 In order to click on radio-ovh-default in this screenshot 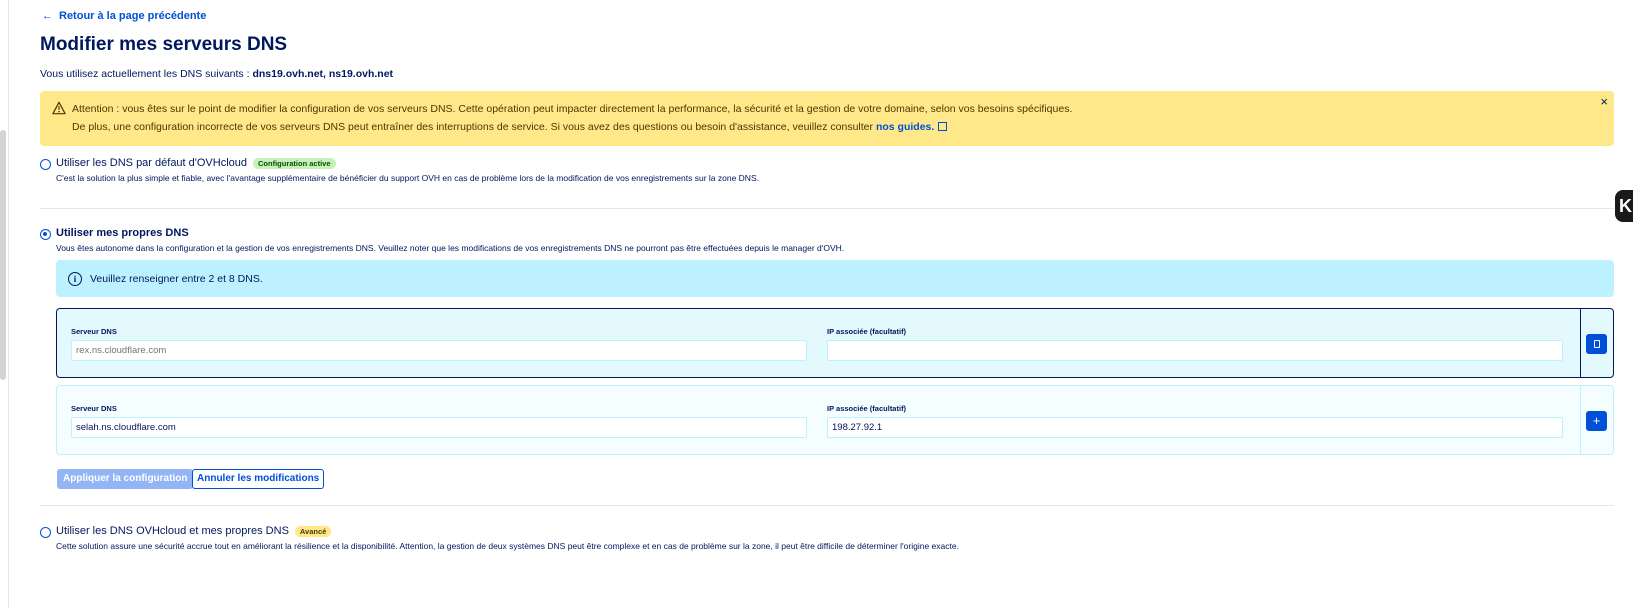, I will do `click(45, 164)`.